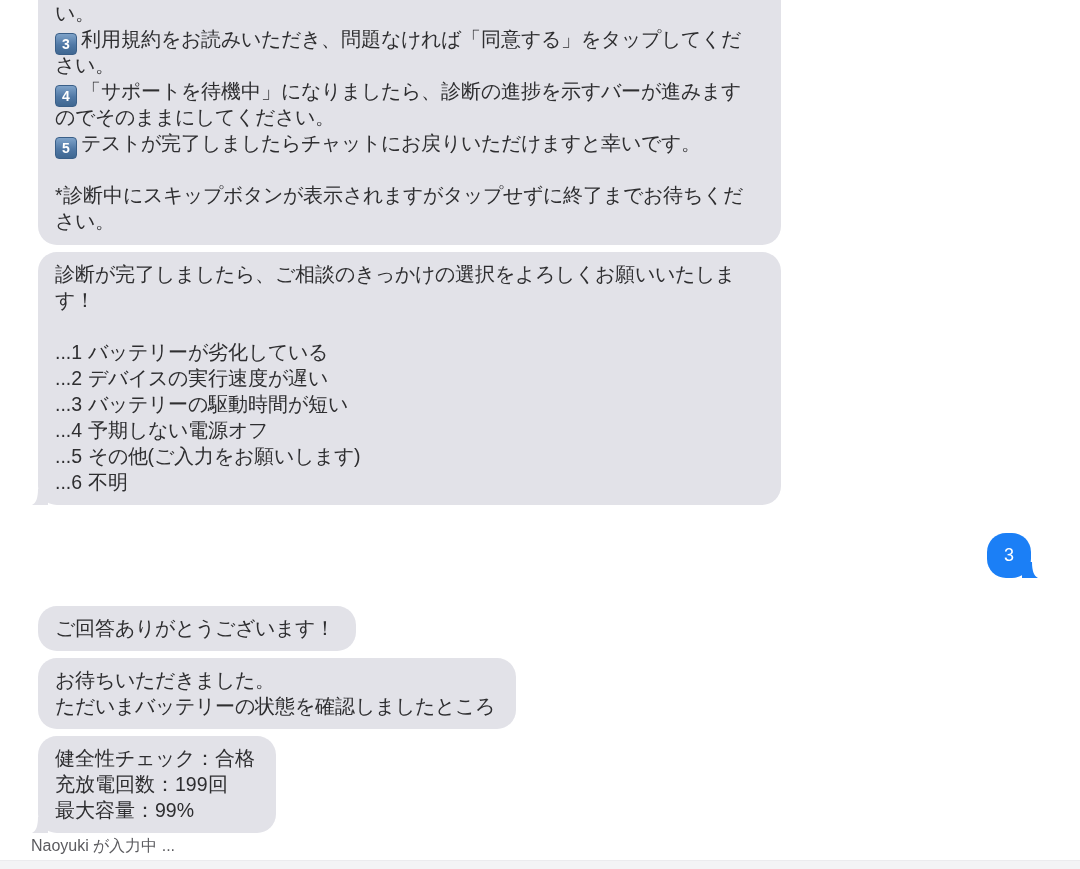 This screenshot has width=1080, height=869. Describe the element at coordinates (75, 13) in the screenshot. I see `message-text: い。` at that location.